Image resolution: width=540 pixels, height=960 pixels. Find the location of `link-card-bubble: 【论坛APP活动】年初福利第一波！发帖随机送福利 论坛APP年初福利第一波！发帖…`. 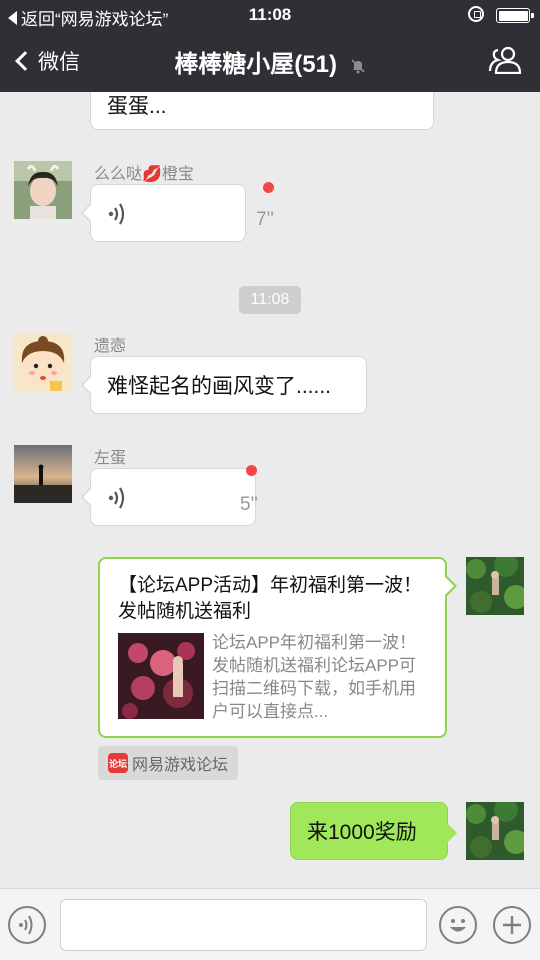

link-card-bubble: 【论坛APP活动】年初福利第一波！发帖随机送福利 论坛APP年初福利第一波！发帖… is located at coordinates (277, 647).